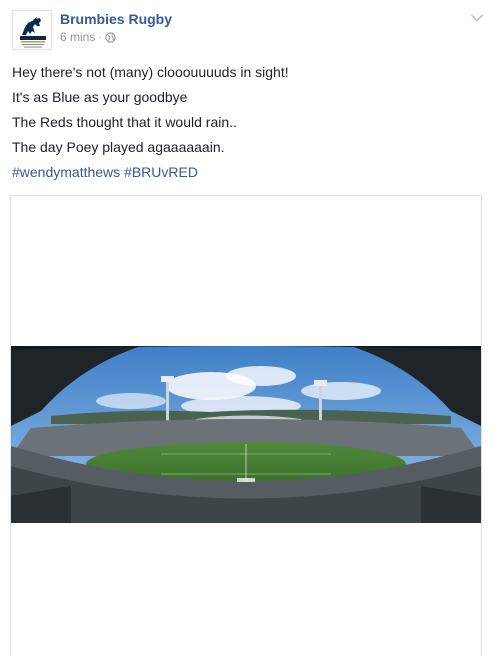 The image size is (494, 656). I want to click on post-meta: 6 mins ·, so click(88, 37).